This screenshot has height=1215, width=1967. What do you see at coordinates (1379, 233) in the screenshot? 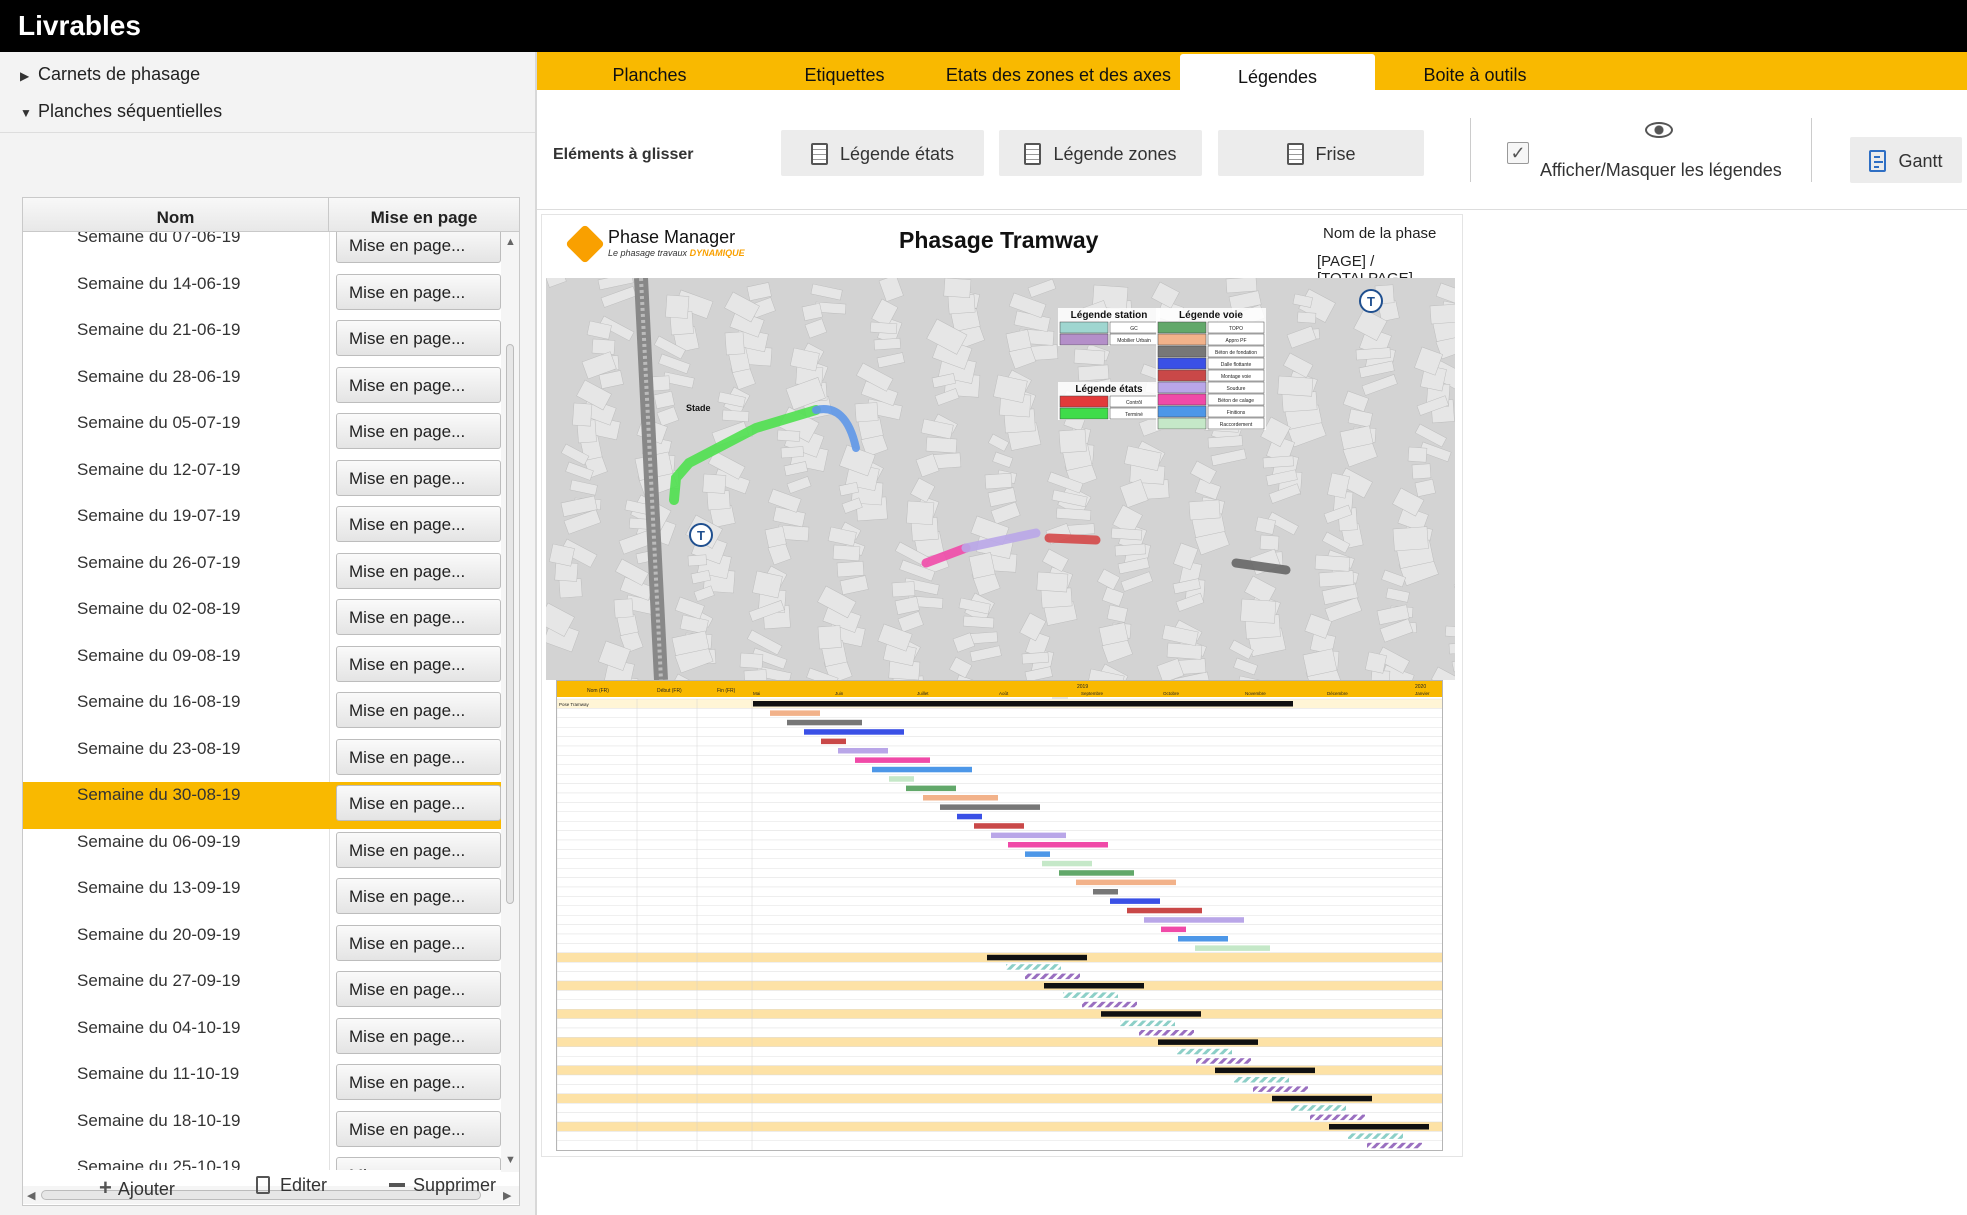
I see `phase-name-label: Nom de la phase` at bounding box center [1379, 233].